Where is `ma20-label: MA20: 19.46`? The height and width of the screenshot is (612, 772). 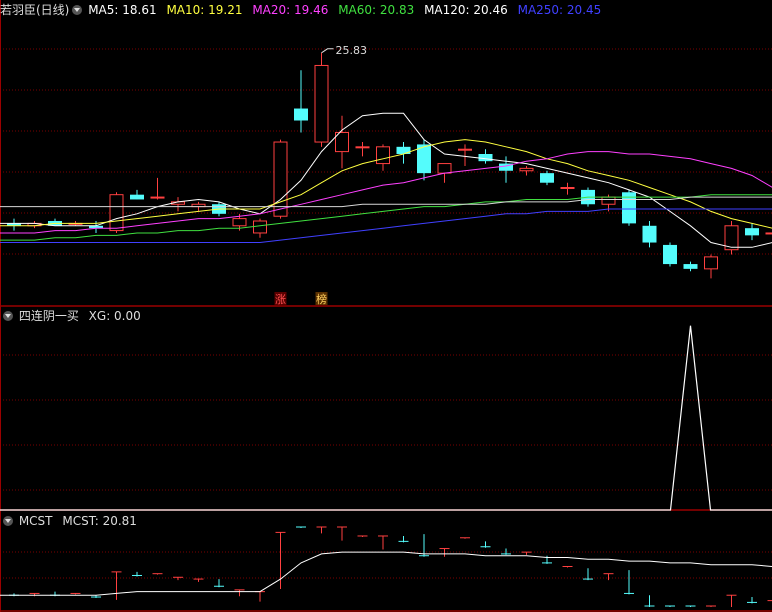 ma20-label: MA20: 19.46 is located at coordinates (290, 10).